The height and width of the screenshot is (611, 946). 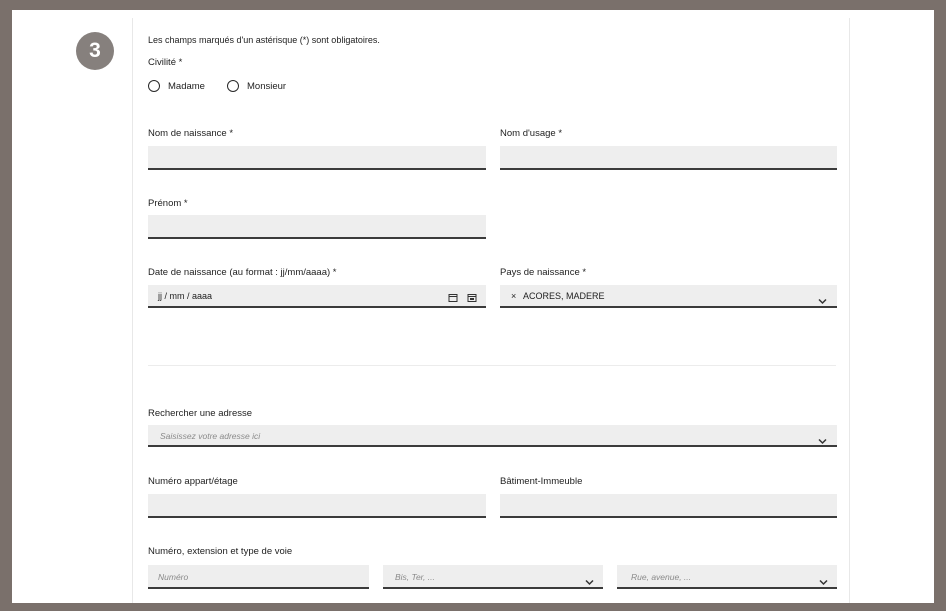 What do you see at coordinates (513, 296) in the screenshot?
I see `clear-selection-icon: ×` at bounding box center [513, 296].